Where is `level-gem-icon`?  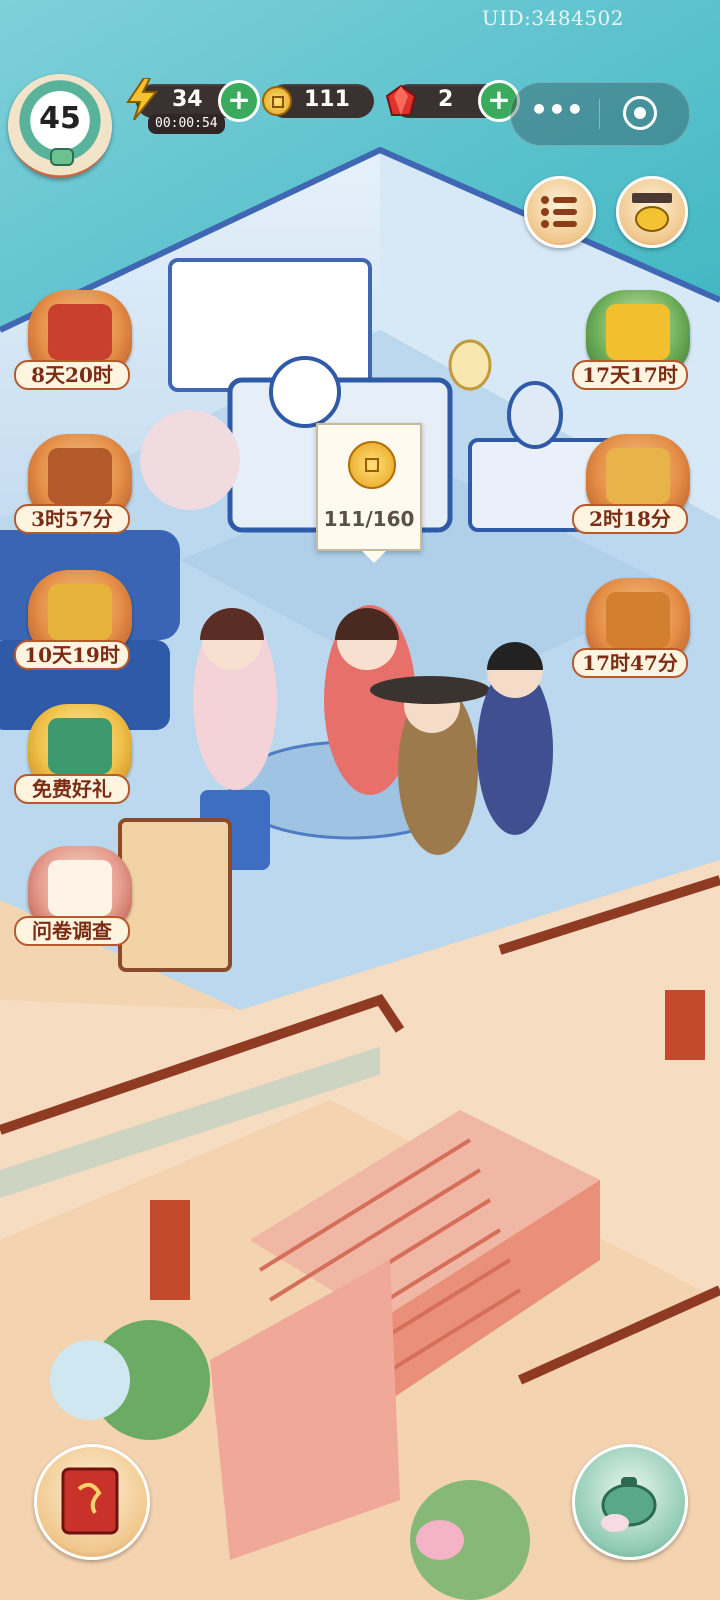
level-gem-icon is located at coordinates (62, 157).